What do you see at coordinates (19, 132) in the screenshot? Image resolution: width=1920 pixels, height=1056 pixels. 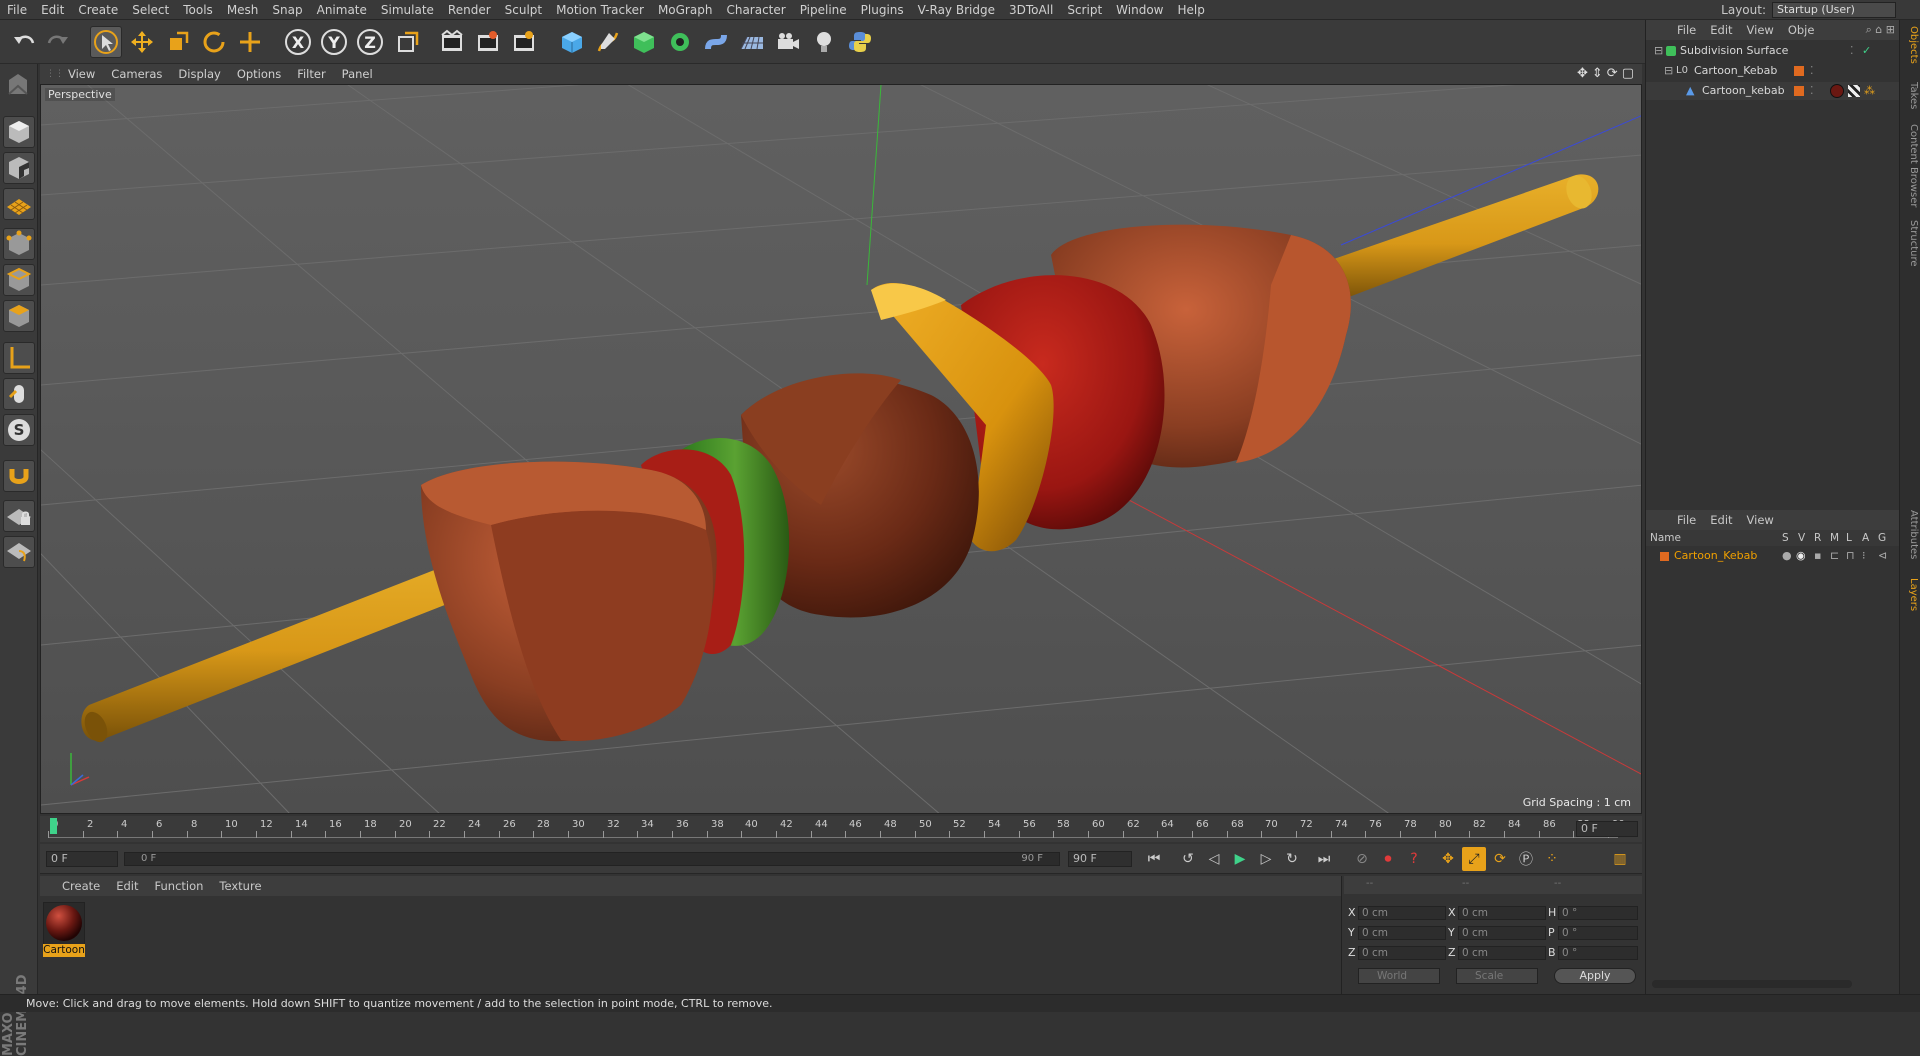 I see `model-mode-icon` at bounding box center [19, 132].